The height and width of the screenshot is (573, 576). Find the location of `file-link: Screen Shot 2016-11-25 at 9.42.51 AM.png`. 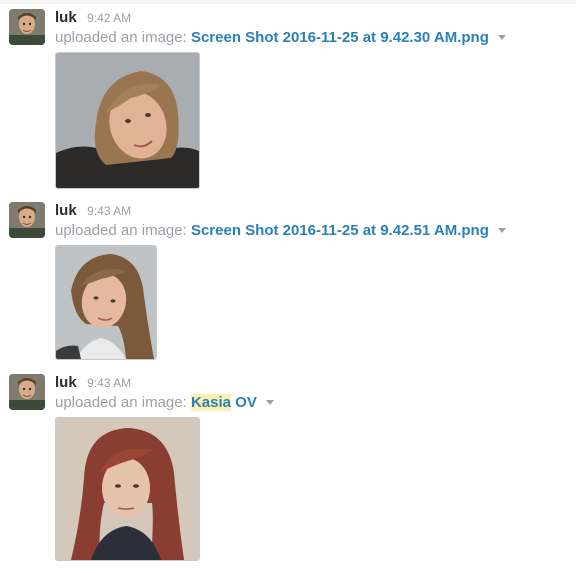

file-link: Screen Shot 2016-11-25 at 9.42.51 AM.png is located at coordinates (340, 230).